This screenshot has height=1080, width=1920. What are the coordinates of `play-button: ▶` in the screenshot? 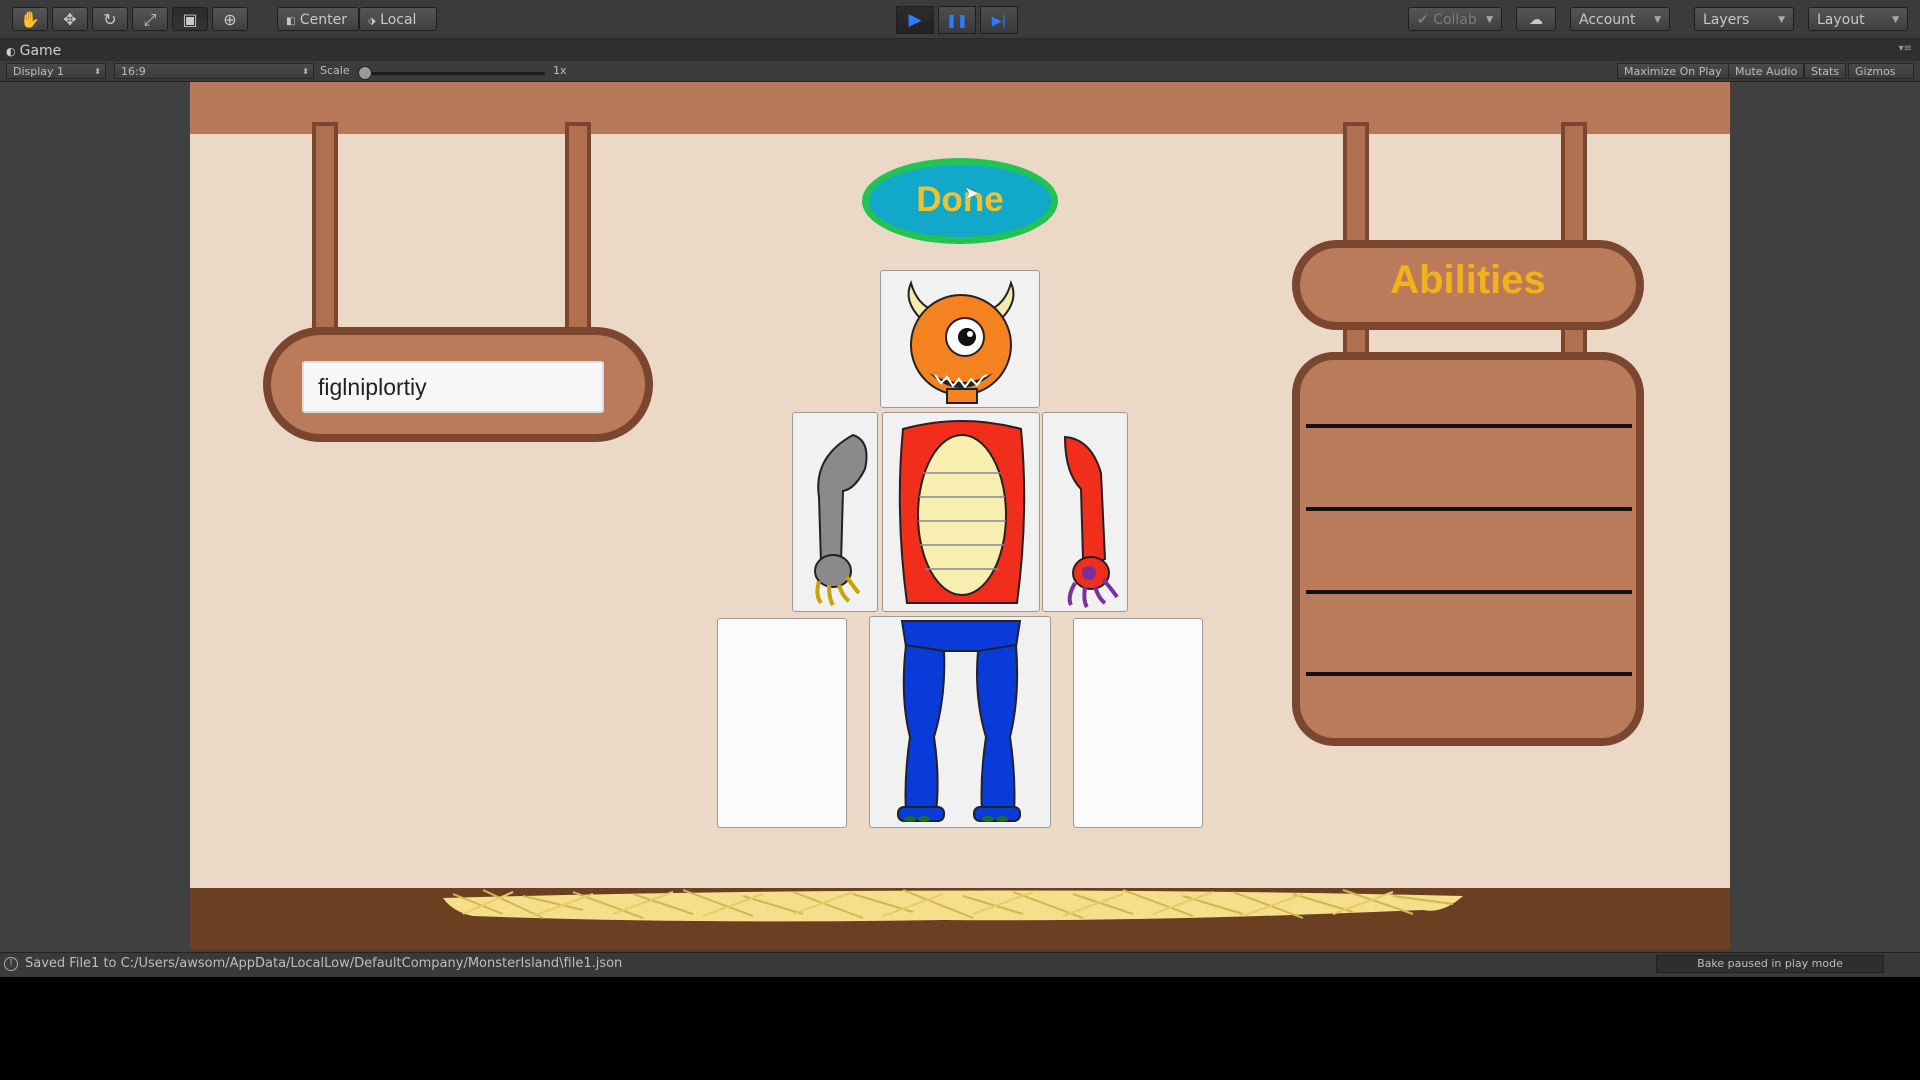 It's located at (915, 20).